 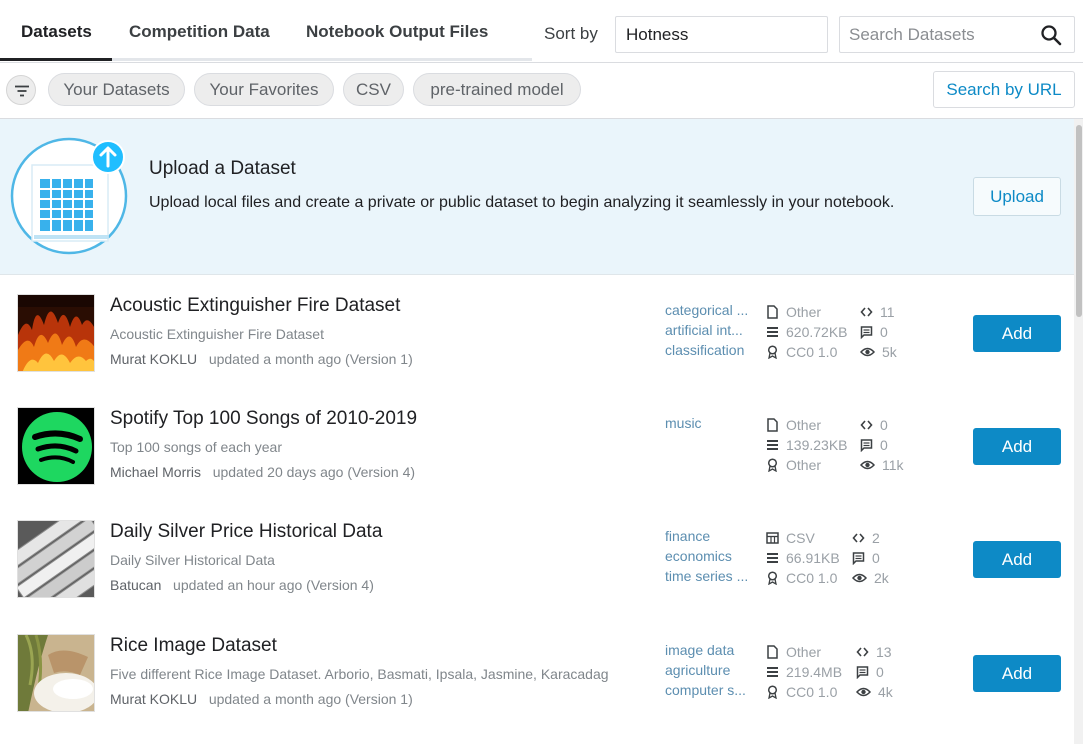 What do you see at coordinates (803, 538) in the screenshot?
I see `stat-type: CSV` at bounding box center [803, 538].